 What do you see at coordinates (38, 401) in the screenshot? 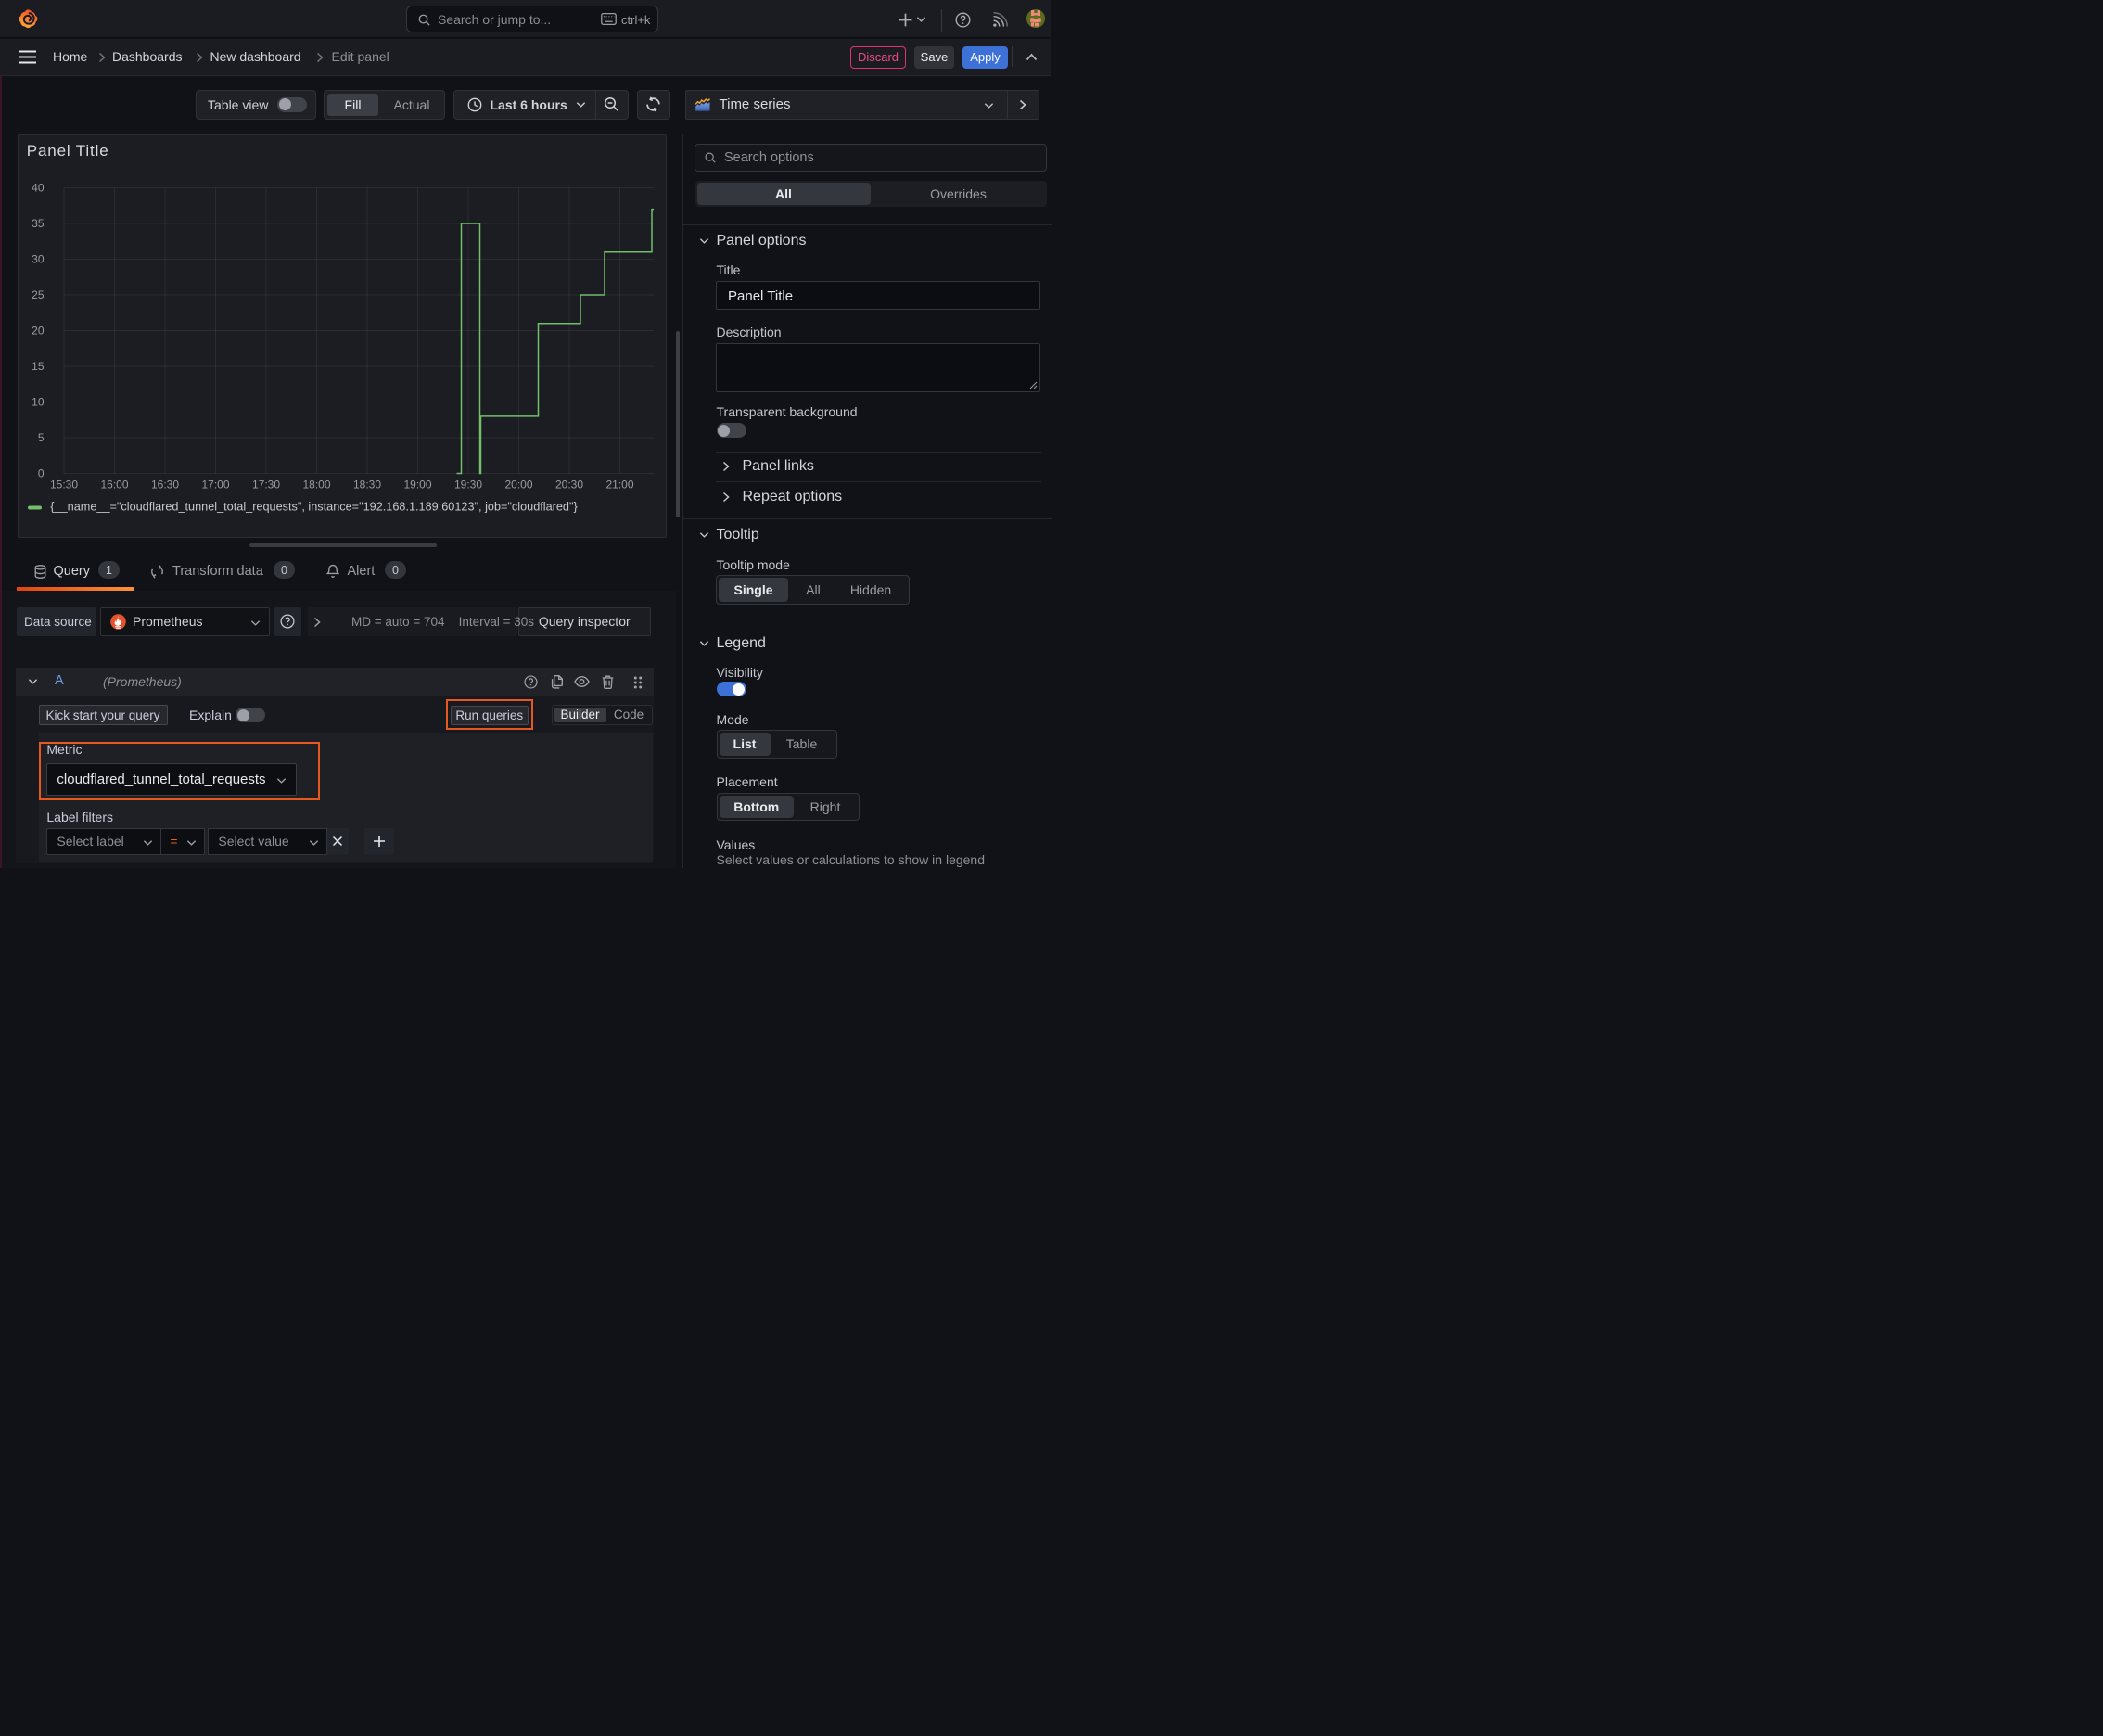
I see `svg-text: 10` at bounding box center [38, 401].